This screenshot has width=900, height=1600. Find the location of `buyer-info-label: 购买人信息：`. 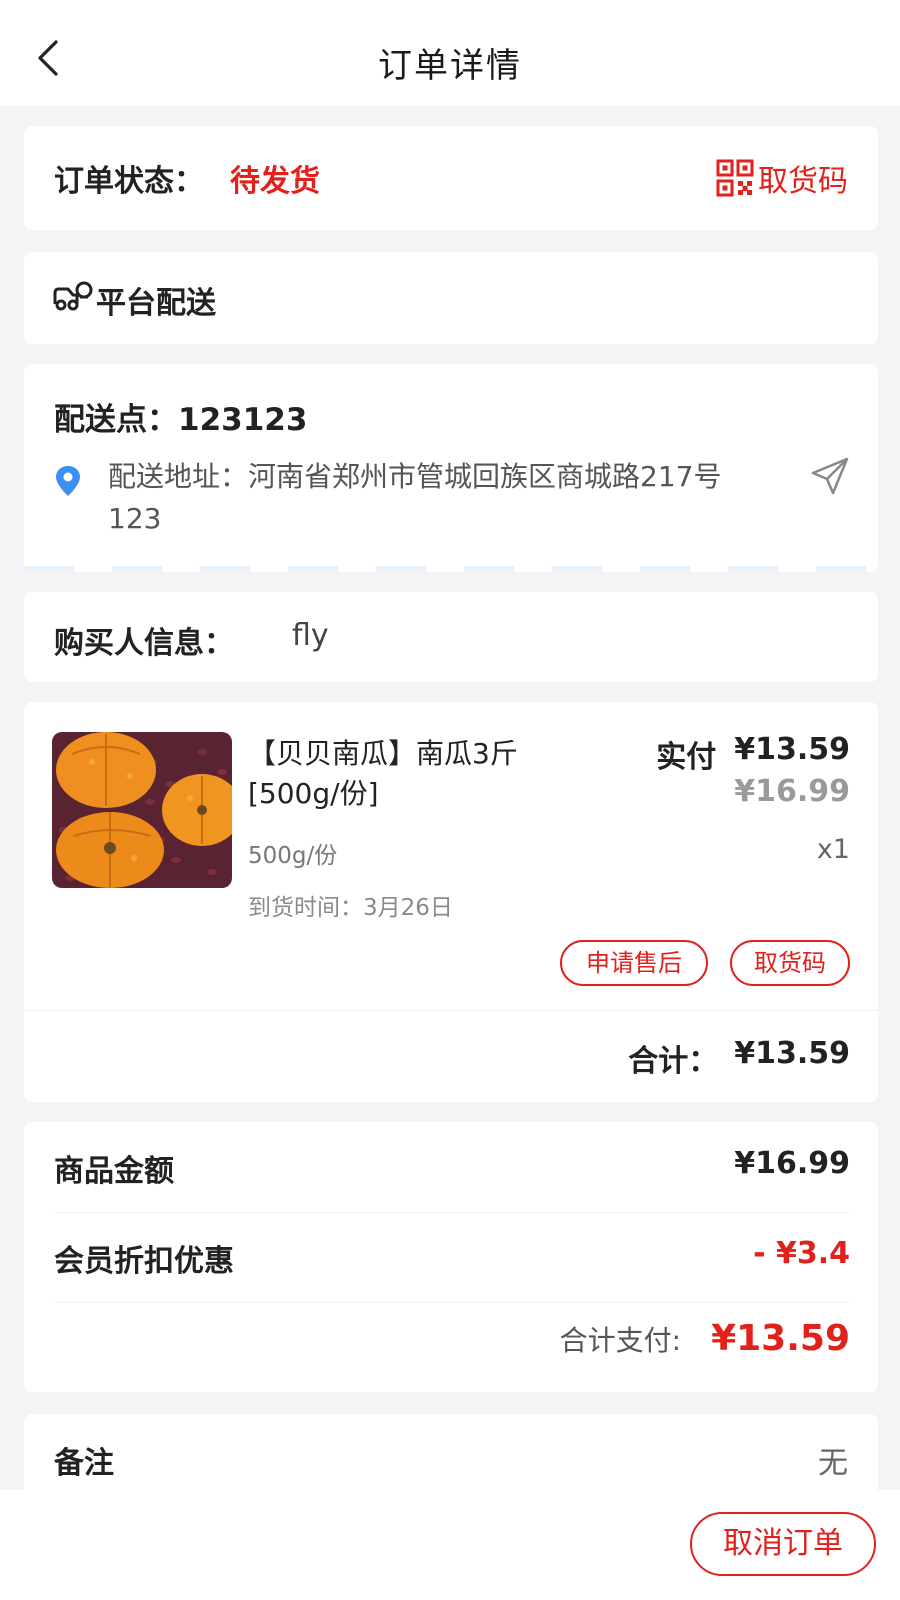

buyer-info-label: 购买人信息： is located at coordinates (144, 643).